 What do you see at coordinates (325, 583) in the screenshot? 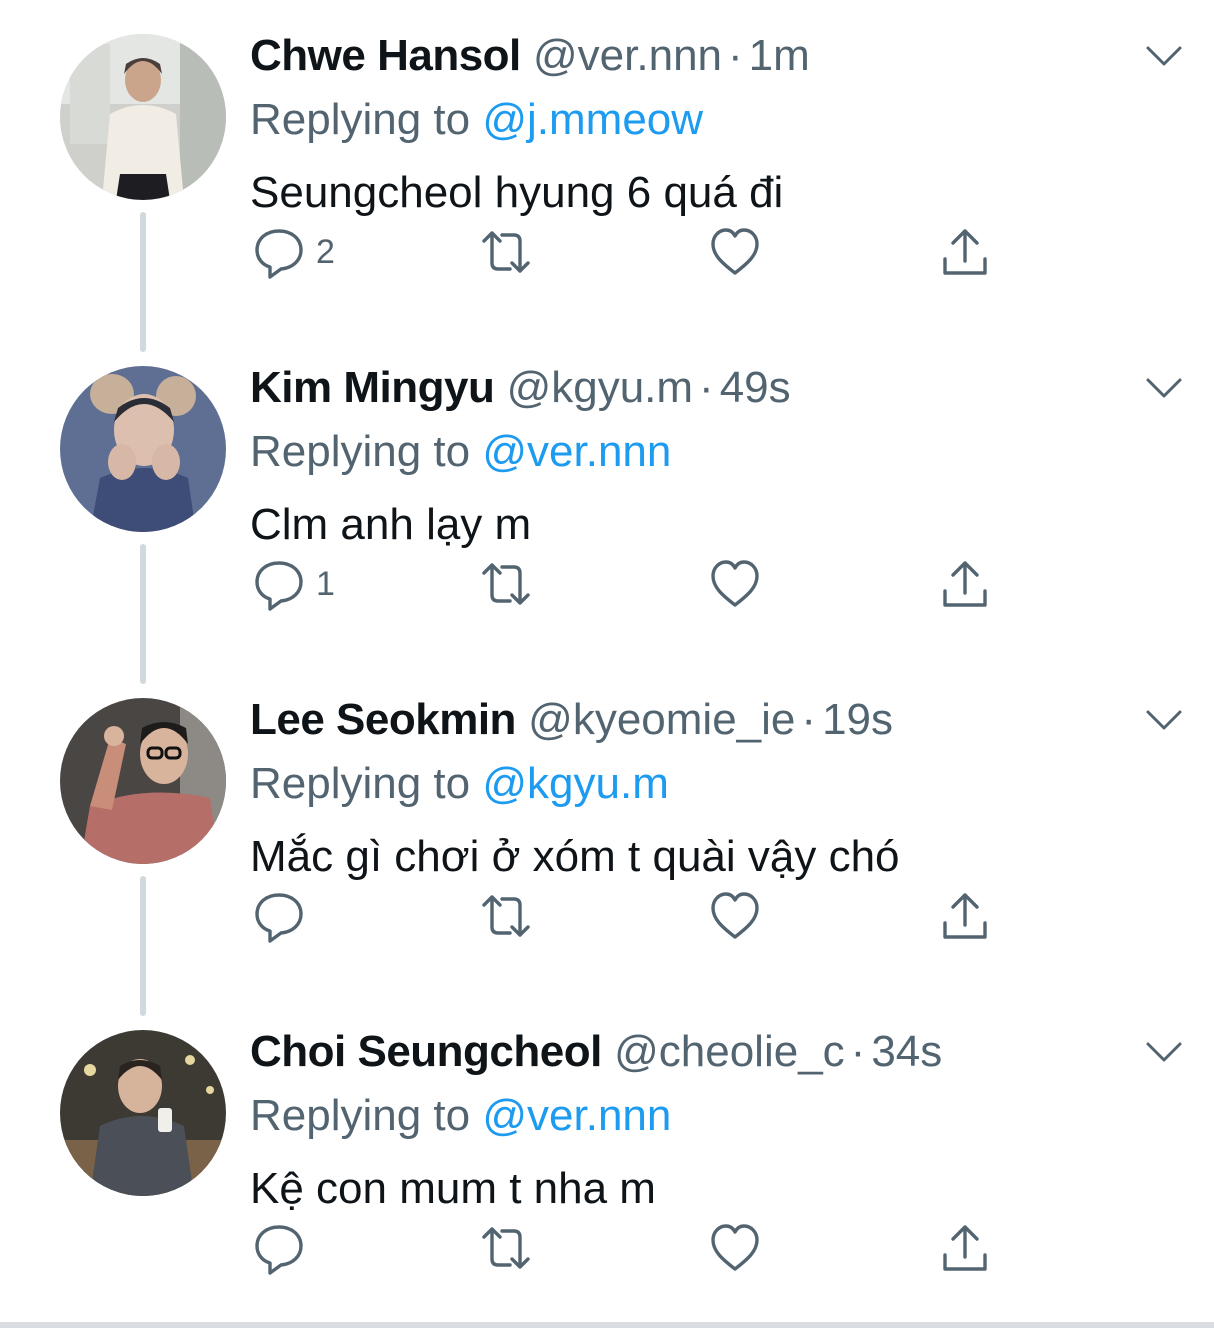
I see `reply-count: 1` at bounding box center [325, 583].